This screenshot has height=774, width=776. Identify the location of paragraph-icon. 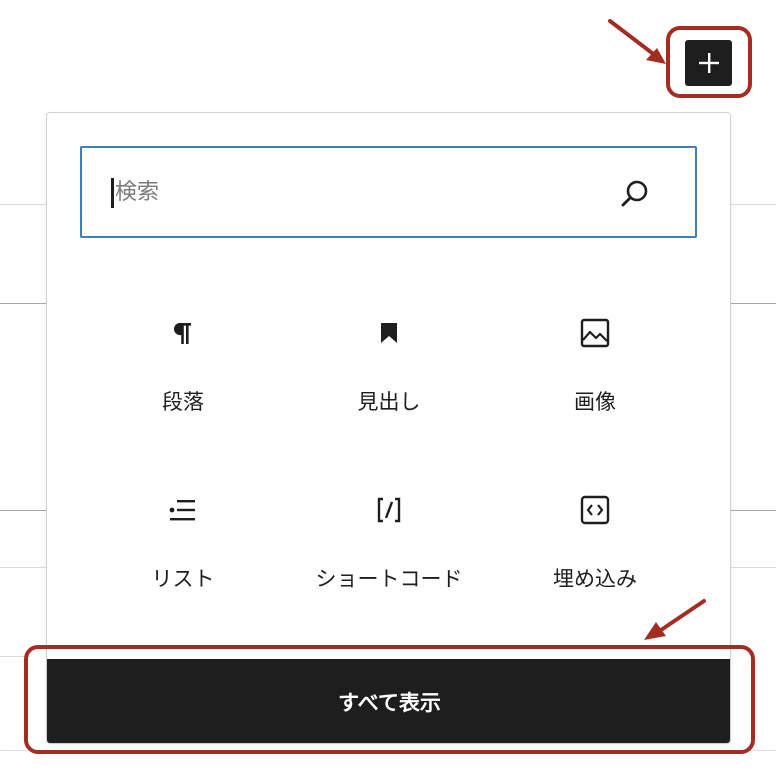
(182, 333).